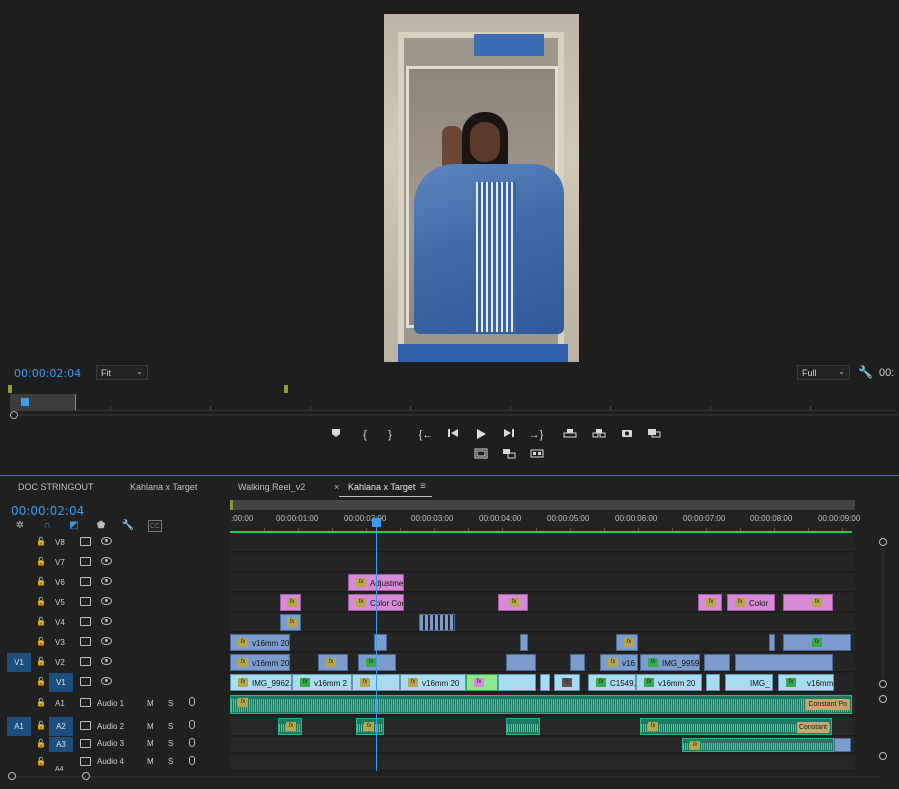 This screenshot has width=899, height=789. I want to click on clip-audio: fx, so click(290, 726).